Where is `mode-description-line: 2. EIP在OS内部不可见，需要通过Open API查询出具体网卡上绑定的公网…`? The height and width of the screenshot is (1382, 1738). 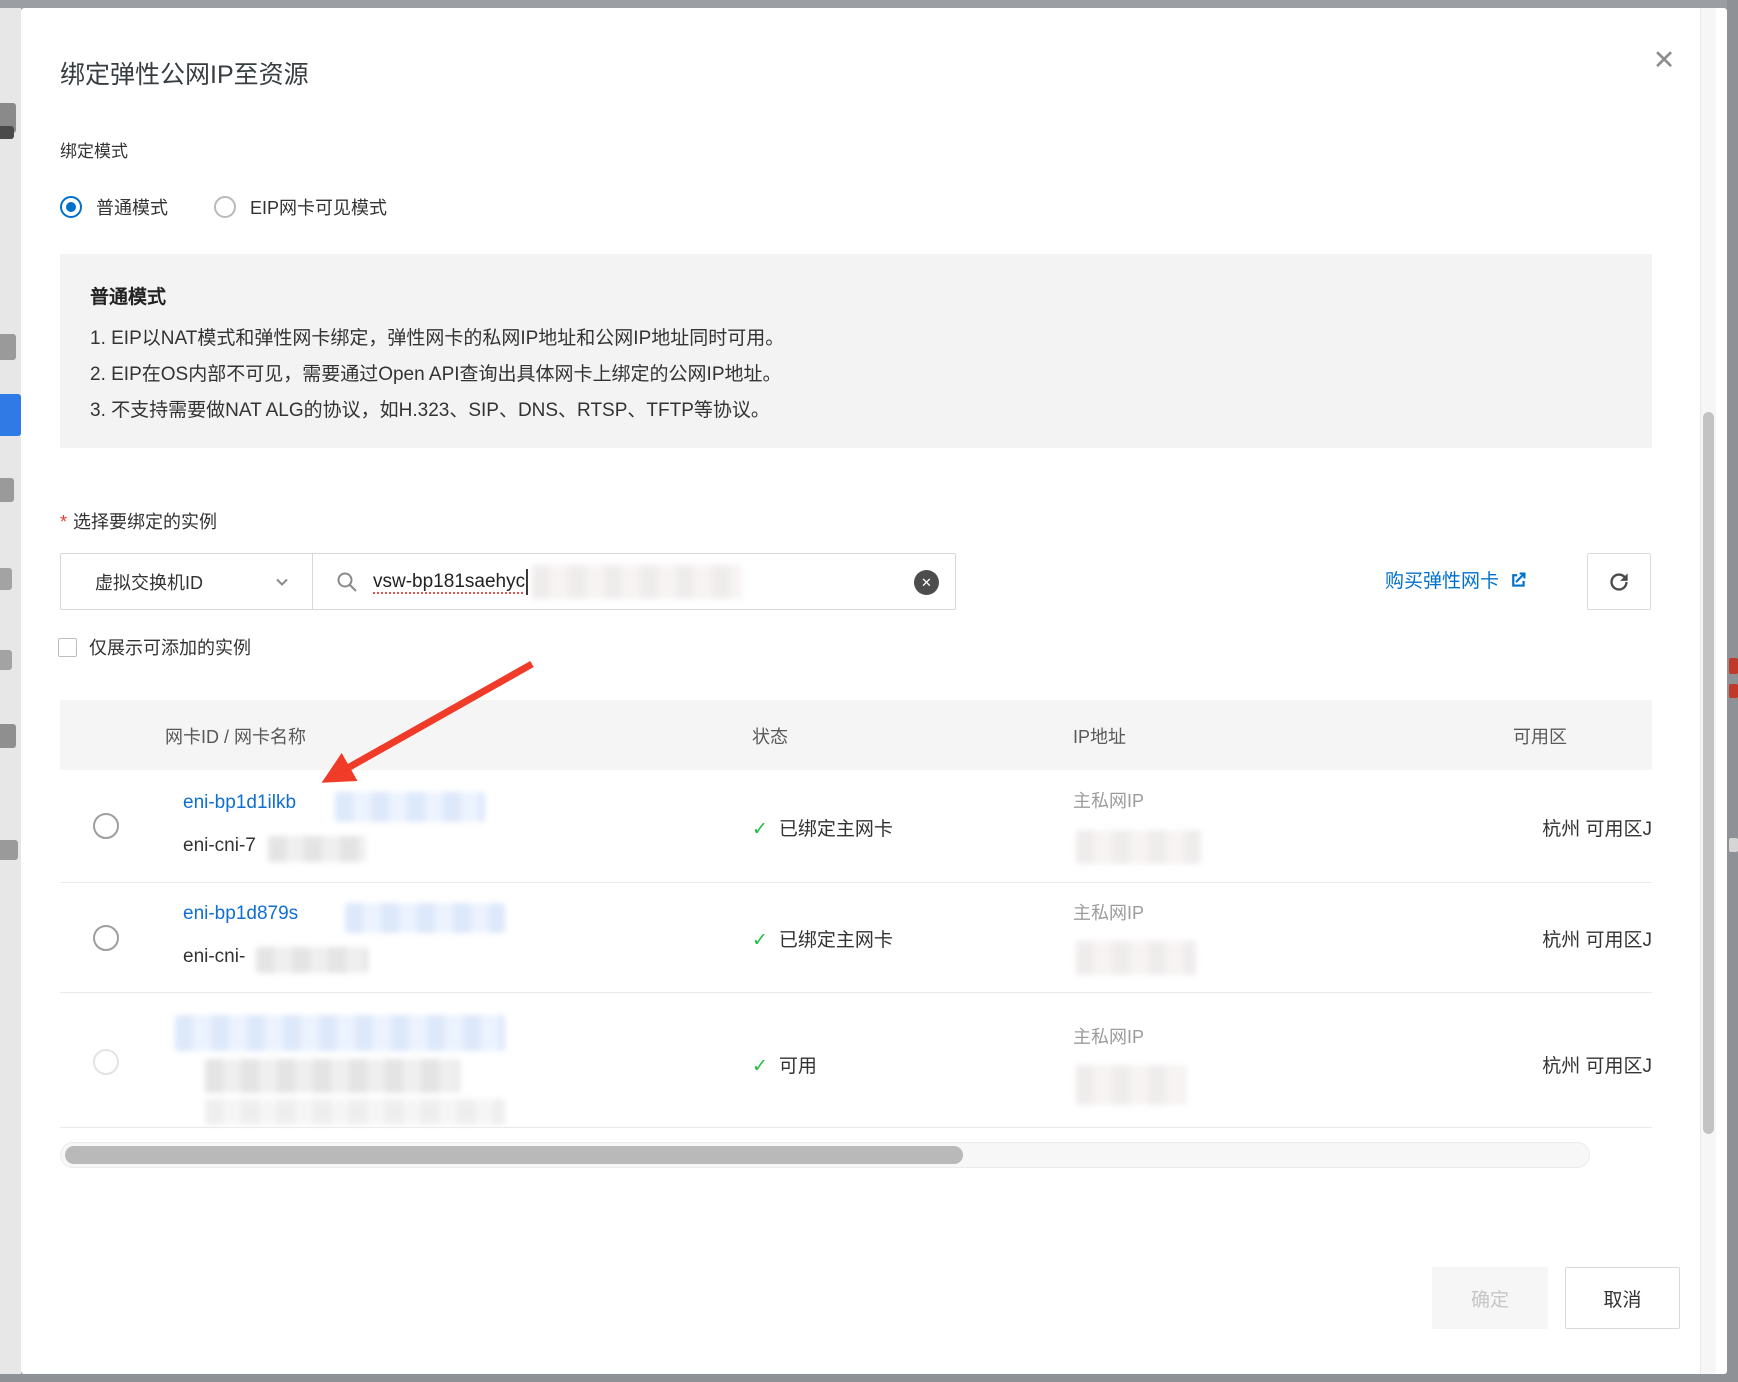
mode-description-line: 2. EIP在OS内部不可见，需要通过Open API查询出具体网卡上绑定的公网… is located at coordinates (436, 374).